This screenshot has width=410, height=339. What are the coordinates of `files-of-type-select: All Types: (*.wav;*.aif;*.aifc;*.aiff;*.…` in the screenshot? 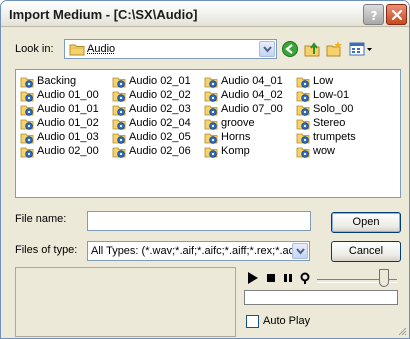 It's located at (198, 251).